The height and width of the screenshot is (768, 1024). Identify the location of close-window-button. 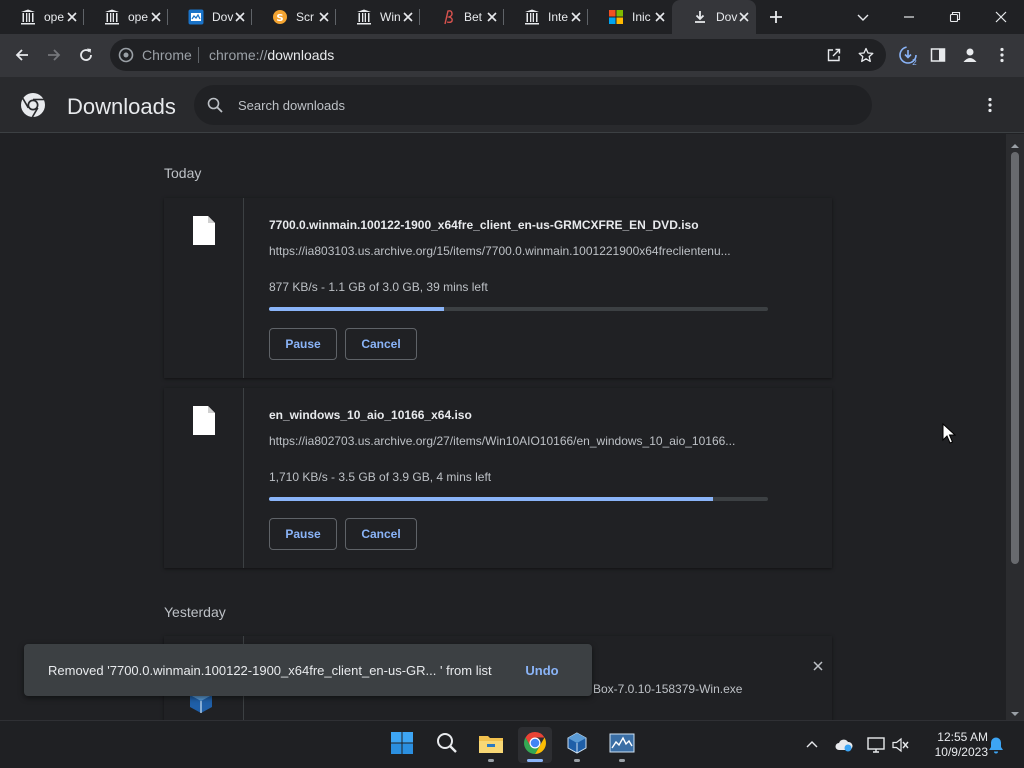
(1001, 17).